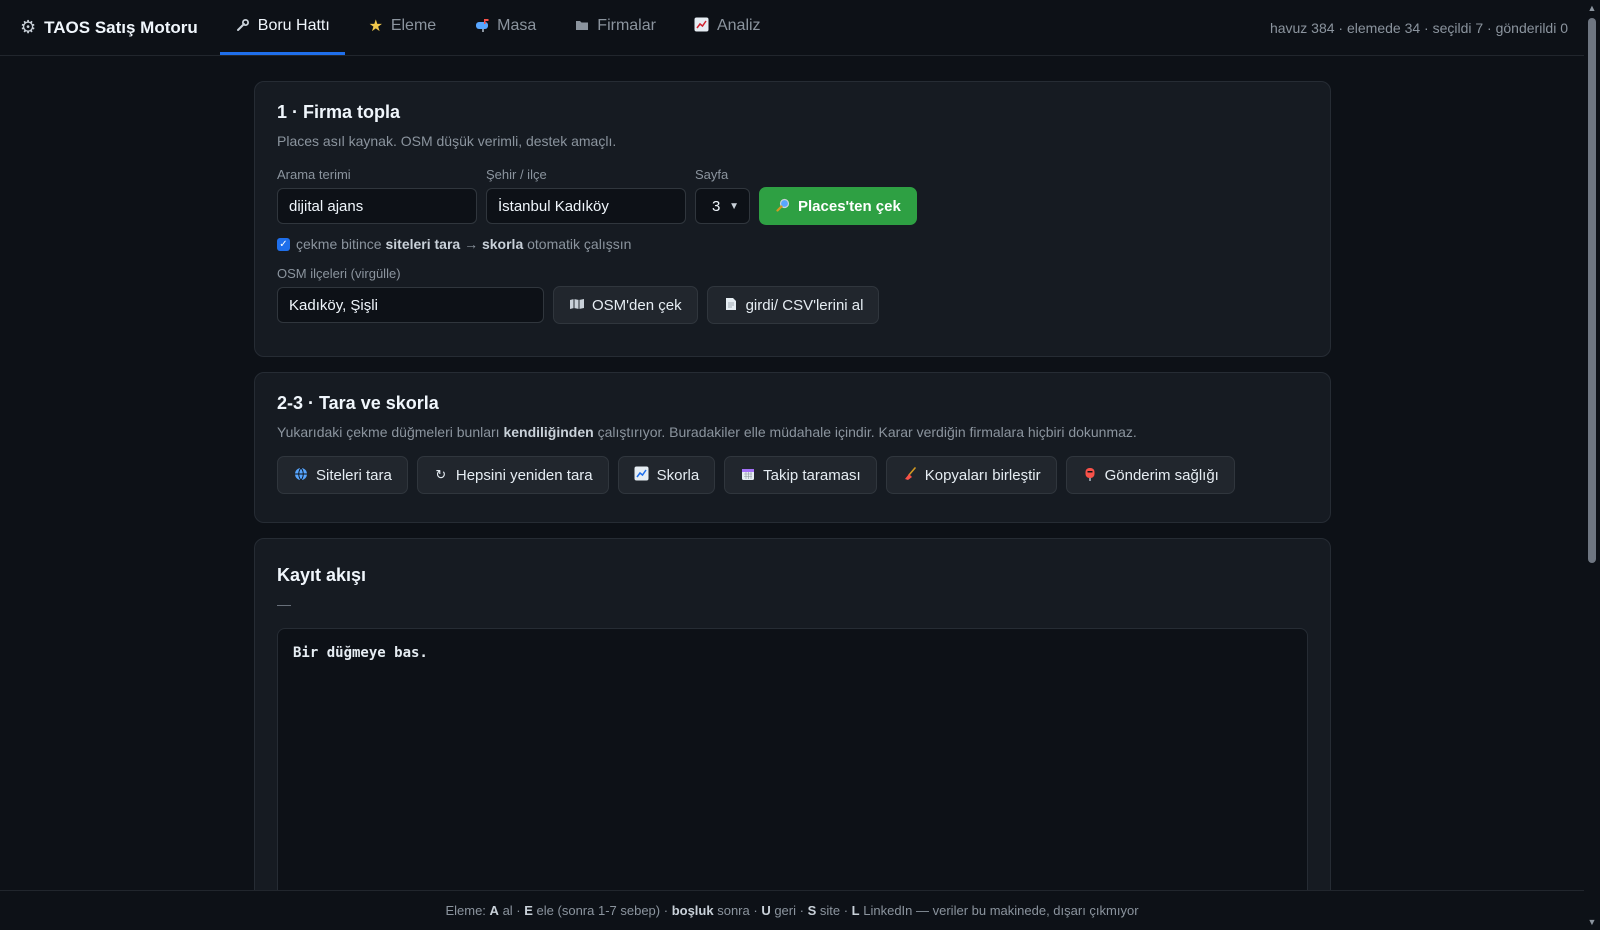  What do you see at coordinates (1592, 8) in the screenshot?
I see `scroll-up-icon: ▲` at bounding box center [1592, 8].